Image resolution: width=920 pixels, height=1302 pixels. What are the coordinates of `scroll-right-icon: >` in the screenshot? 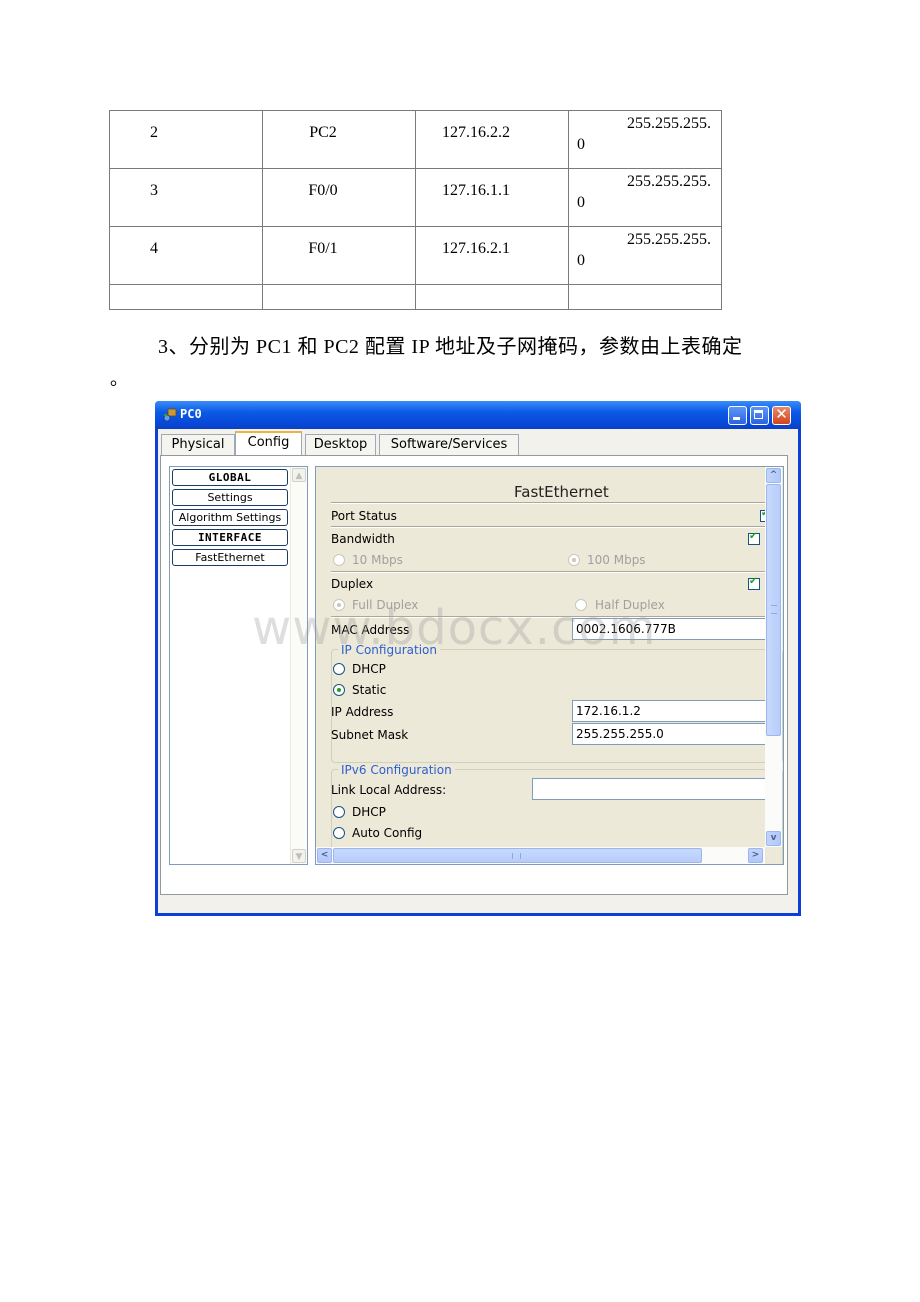 It's located at (755, 855).